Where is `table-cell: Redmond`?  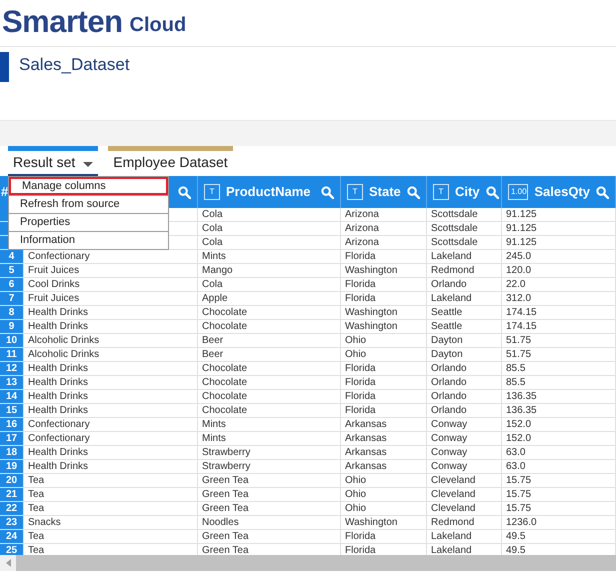 table-cell: Redmond is located at coordinates (464, 270).